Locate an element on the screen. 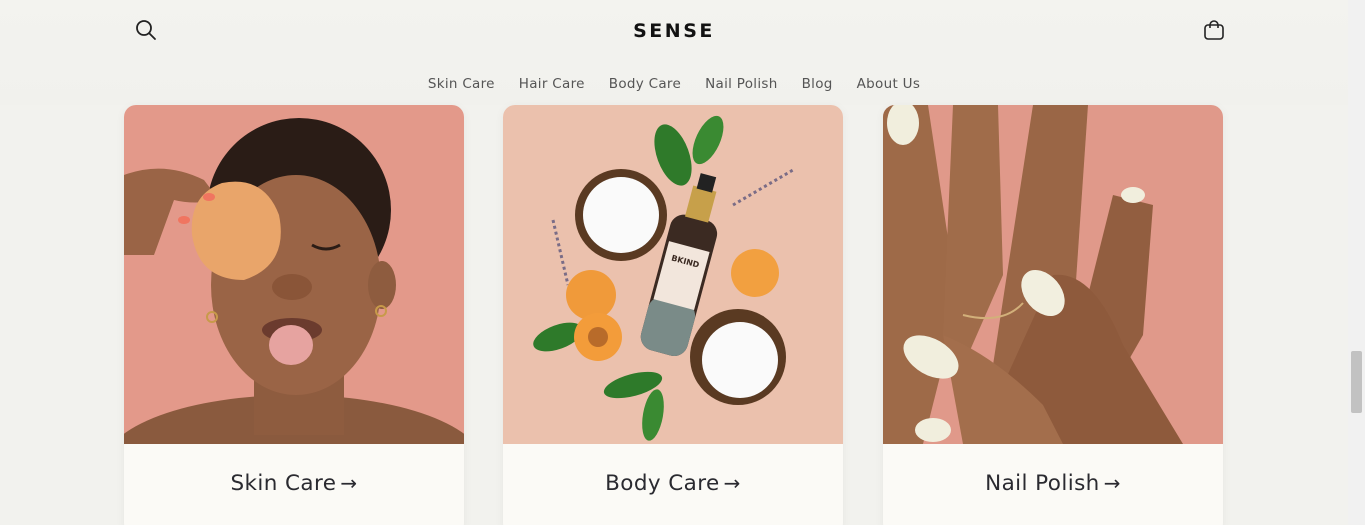 The width and height of the screenshot is (1365, 525). collection-label: Nail Polish is located at coordinates (1042, 483).